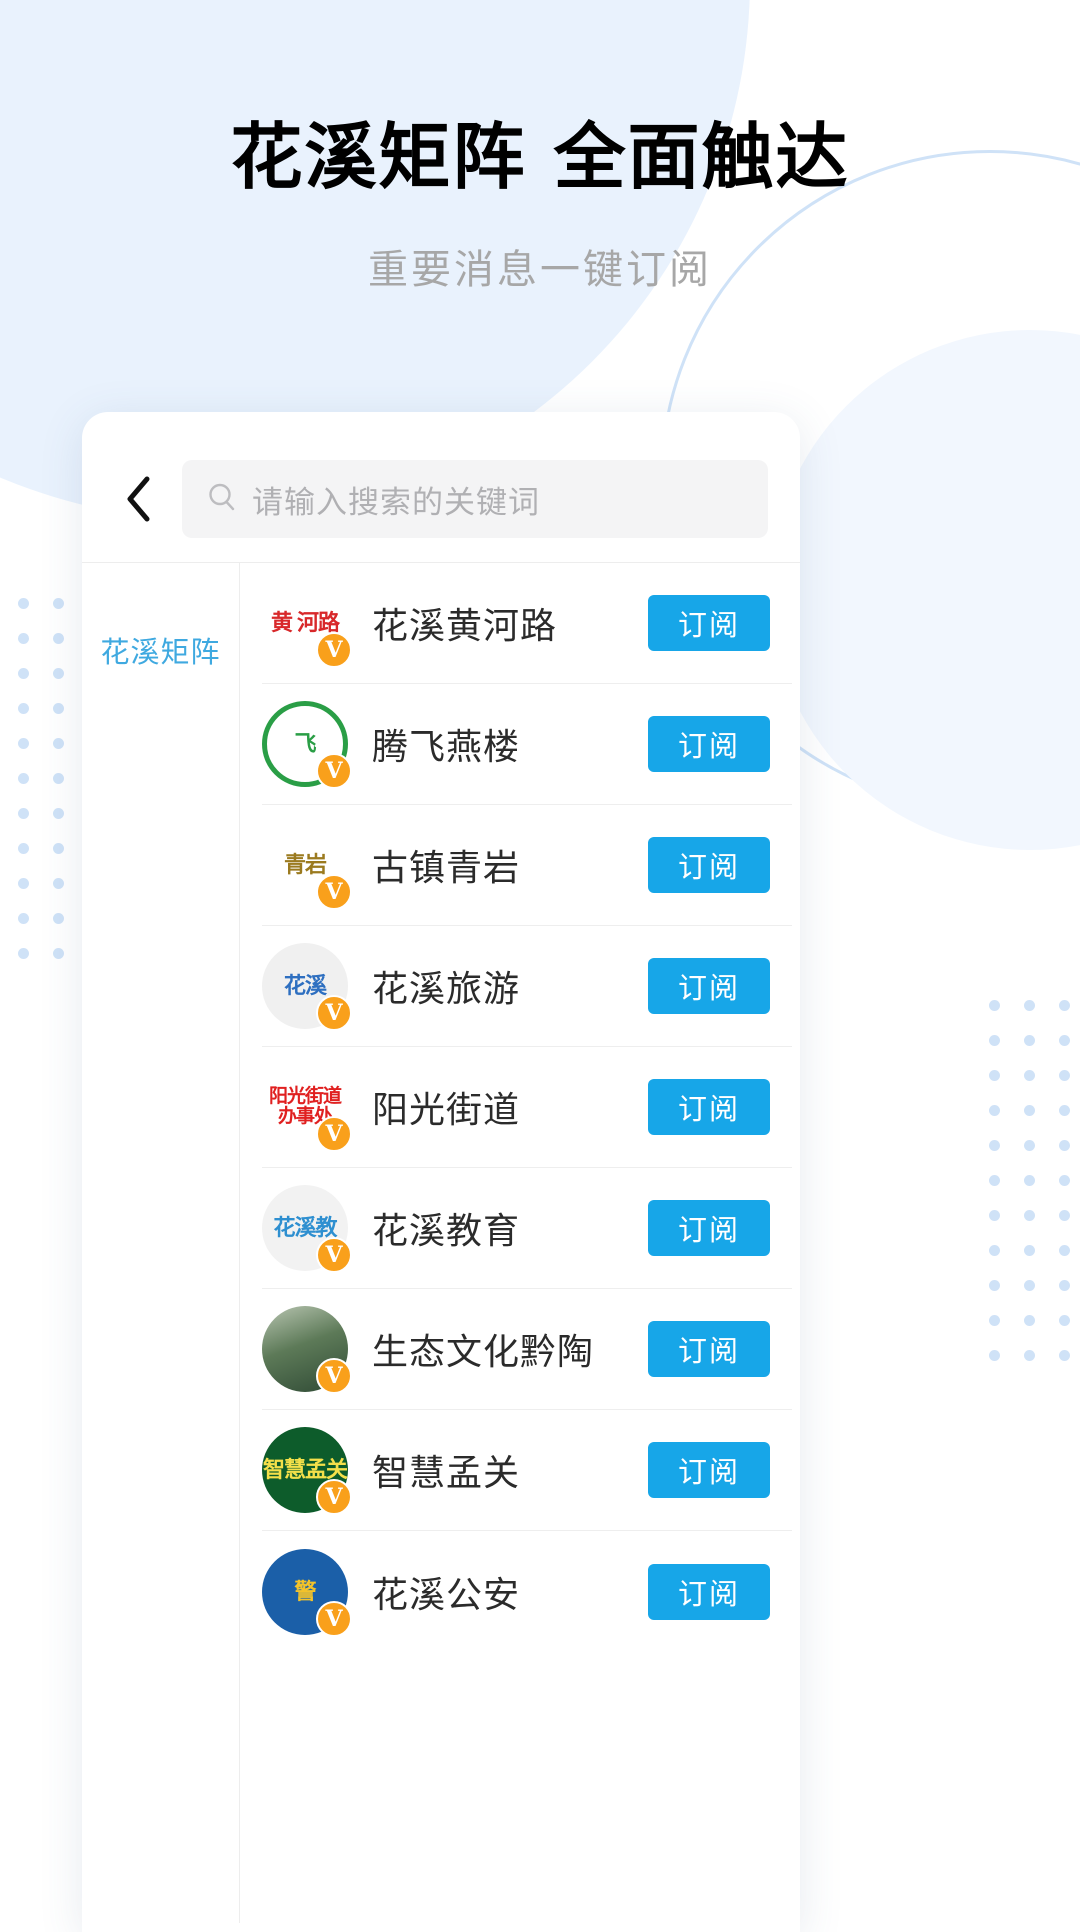  I want to click on avatar: 青岩 V, so click(307, 866).